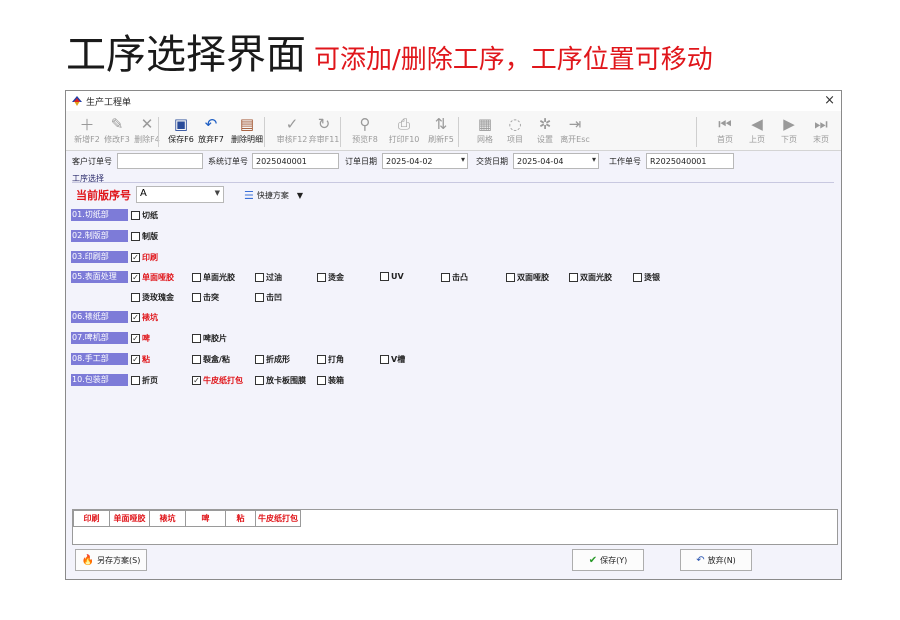 The height and width of the screenshot is (620, 900). Describe the element at coordinates (99, 236) in the screenshot. I see `department-label: 02.制版部` at that location.